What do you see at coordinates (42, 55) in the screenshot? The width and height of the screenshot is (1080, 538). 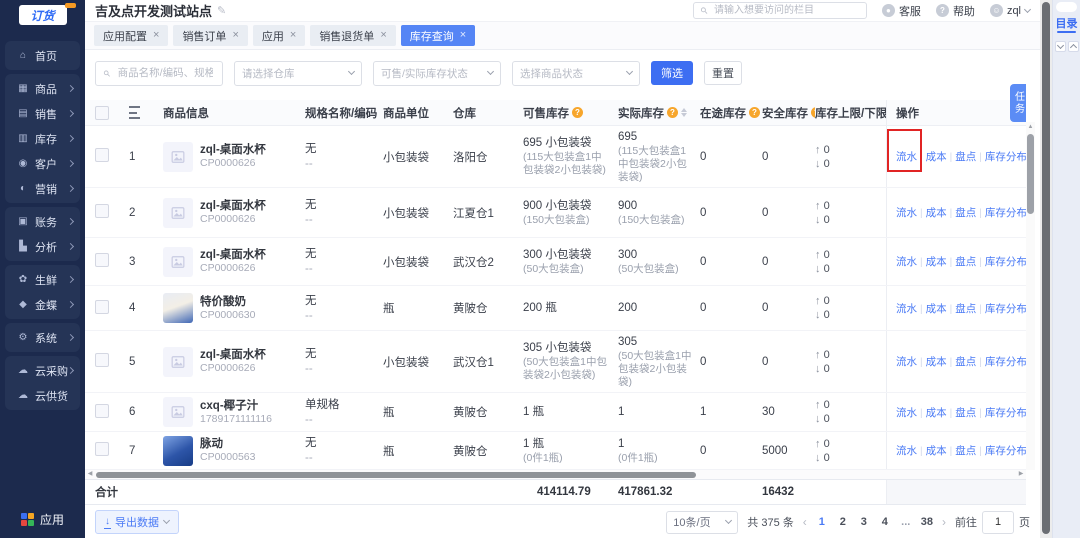 I see `sidebar-item-首页: ⌂ 首页` at bounding box center [42, 55].